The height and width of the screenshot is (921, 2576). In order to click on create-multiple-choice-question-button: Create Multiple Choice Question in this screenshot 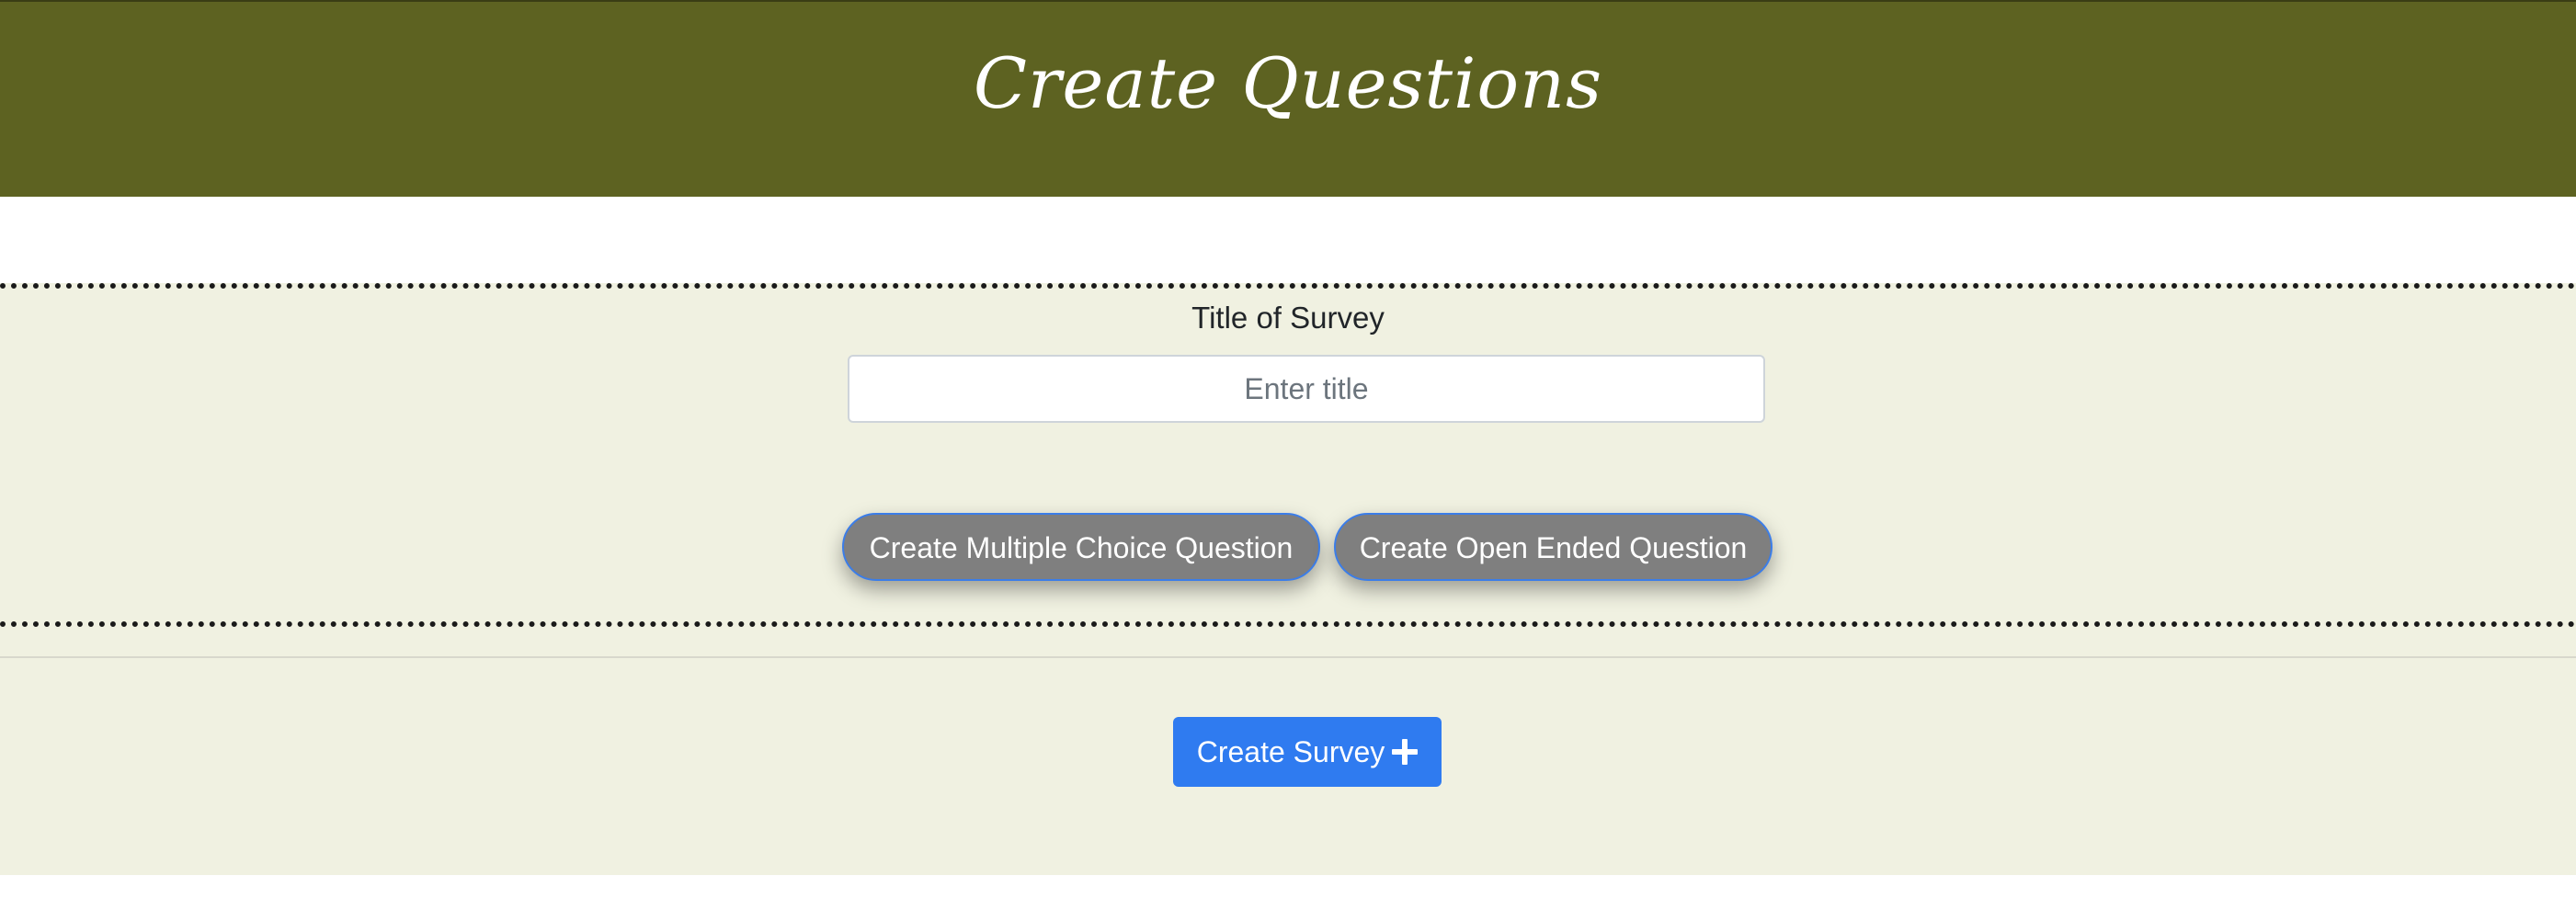, I will do `click(1081, 547)`.